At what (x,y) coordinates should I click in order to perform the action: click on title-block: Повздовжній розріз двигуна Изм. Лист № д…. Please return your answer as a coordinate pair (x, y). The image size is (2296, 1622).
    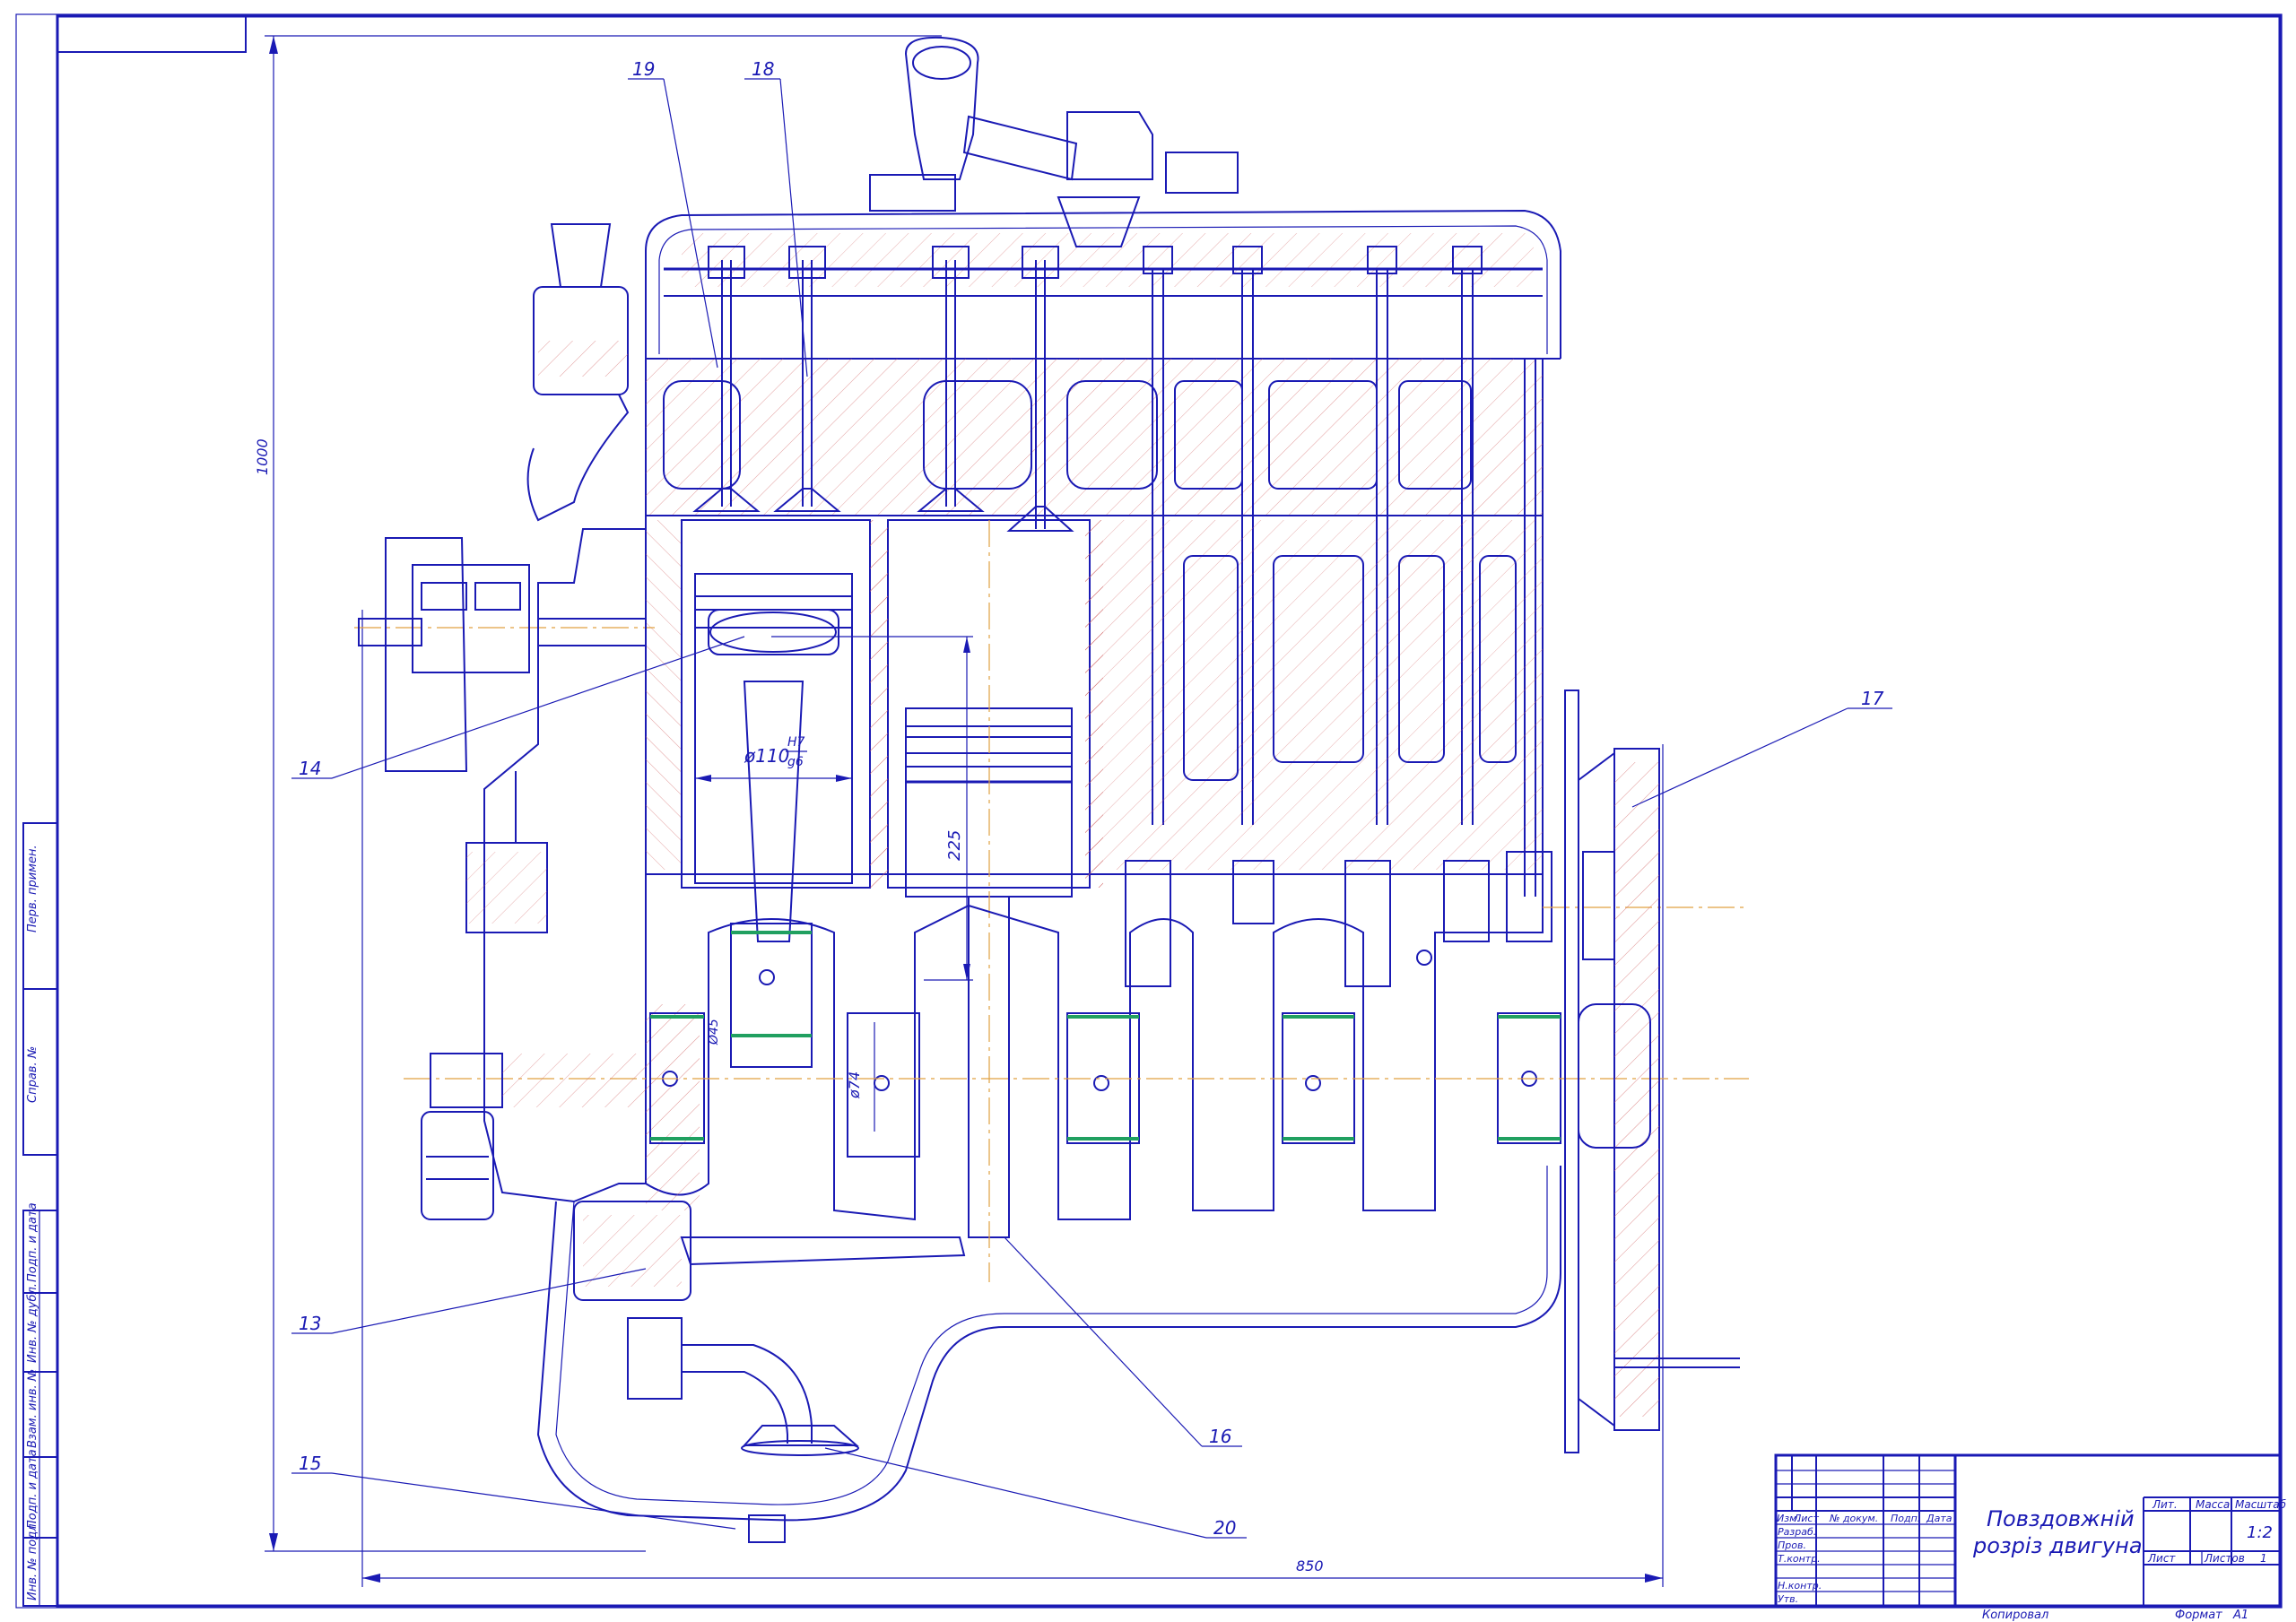
    Looking at the image, I should click on (2030, 1530).